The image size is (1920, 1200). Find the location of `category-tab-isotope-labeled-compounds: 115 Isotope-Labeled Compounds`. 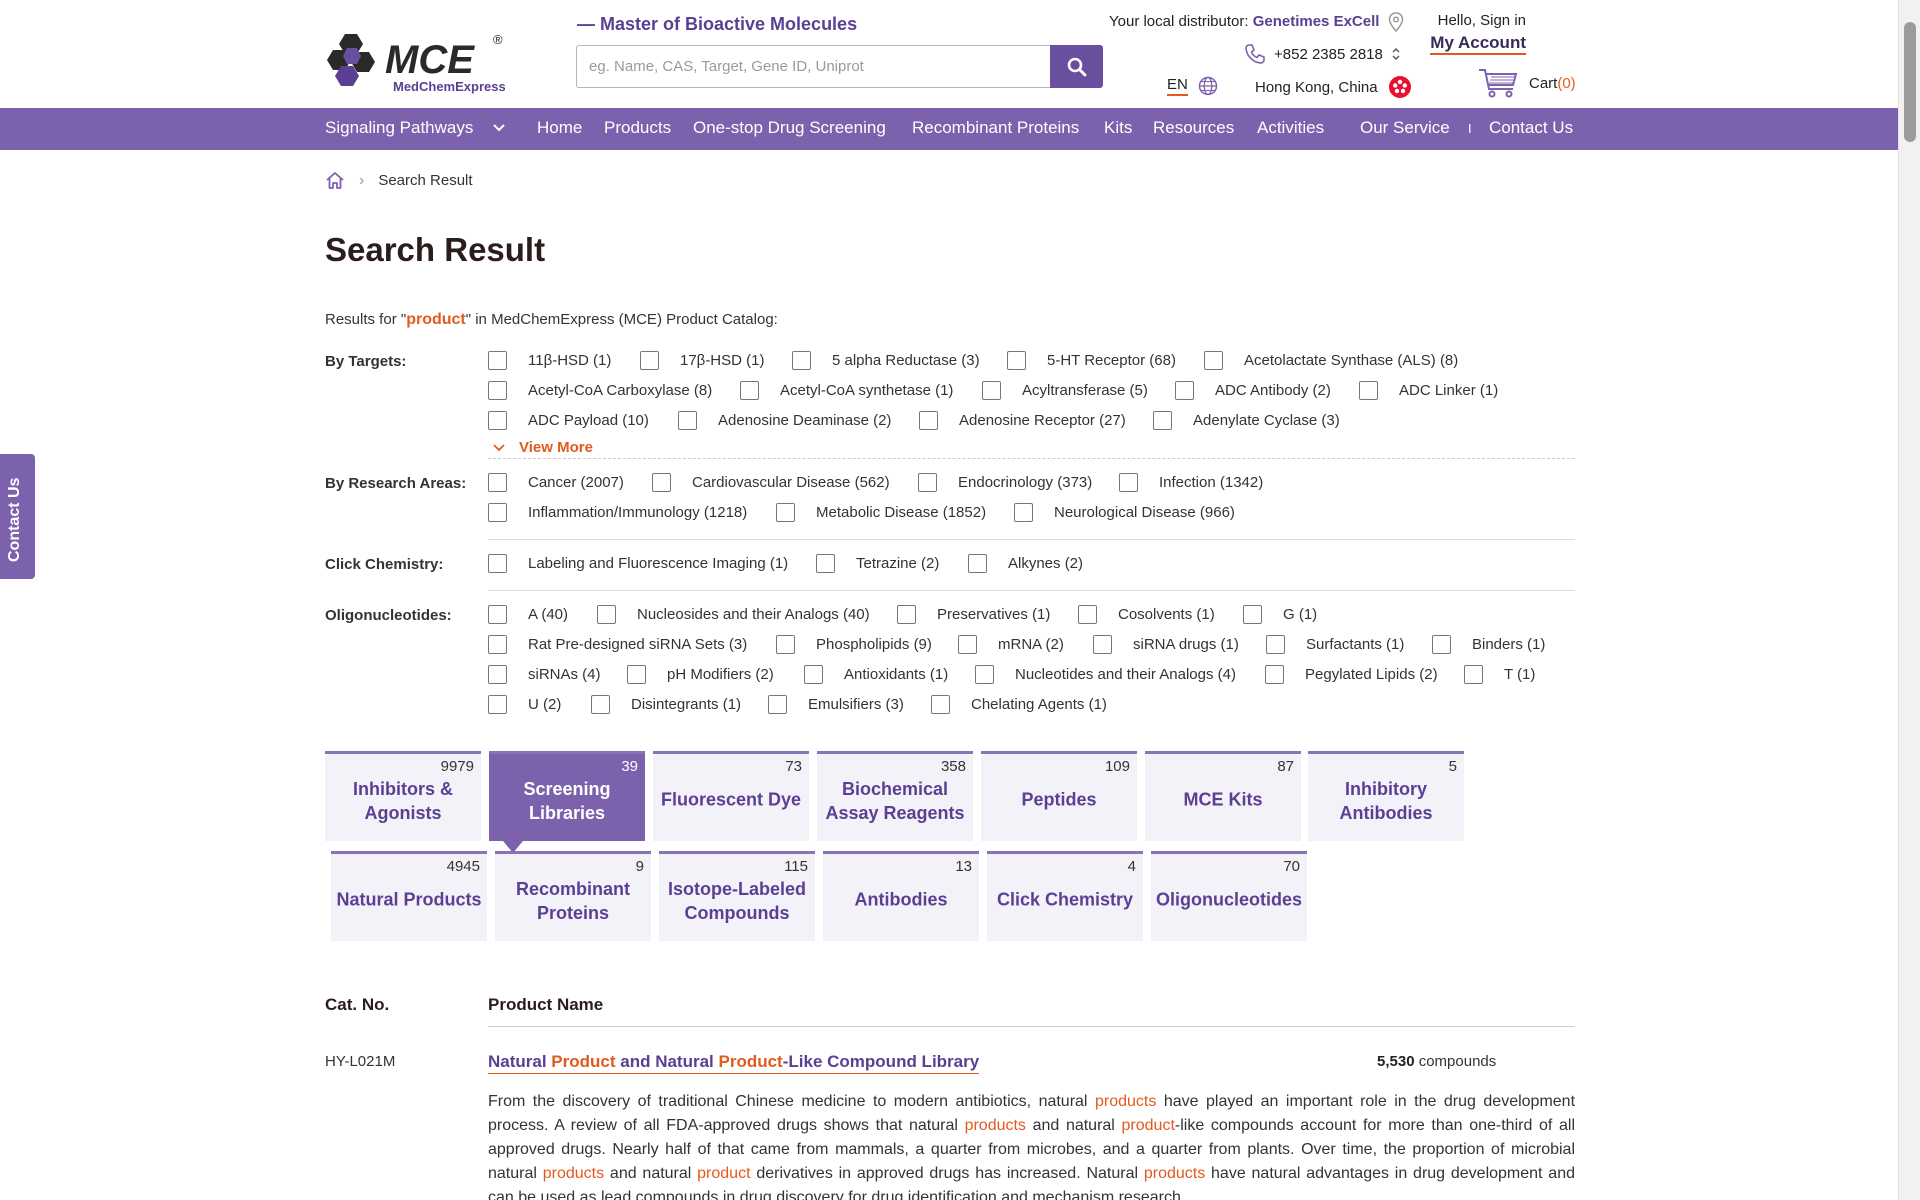

category-tab-isotope-labeled-compounds: 115 Isotope-Labeled Compounds is located at coordinates (737, 896).